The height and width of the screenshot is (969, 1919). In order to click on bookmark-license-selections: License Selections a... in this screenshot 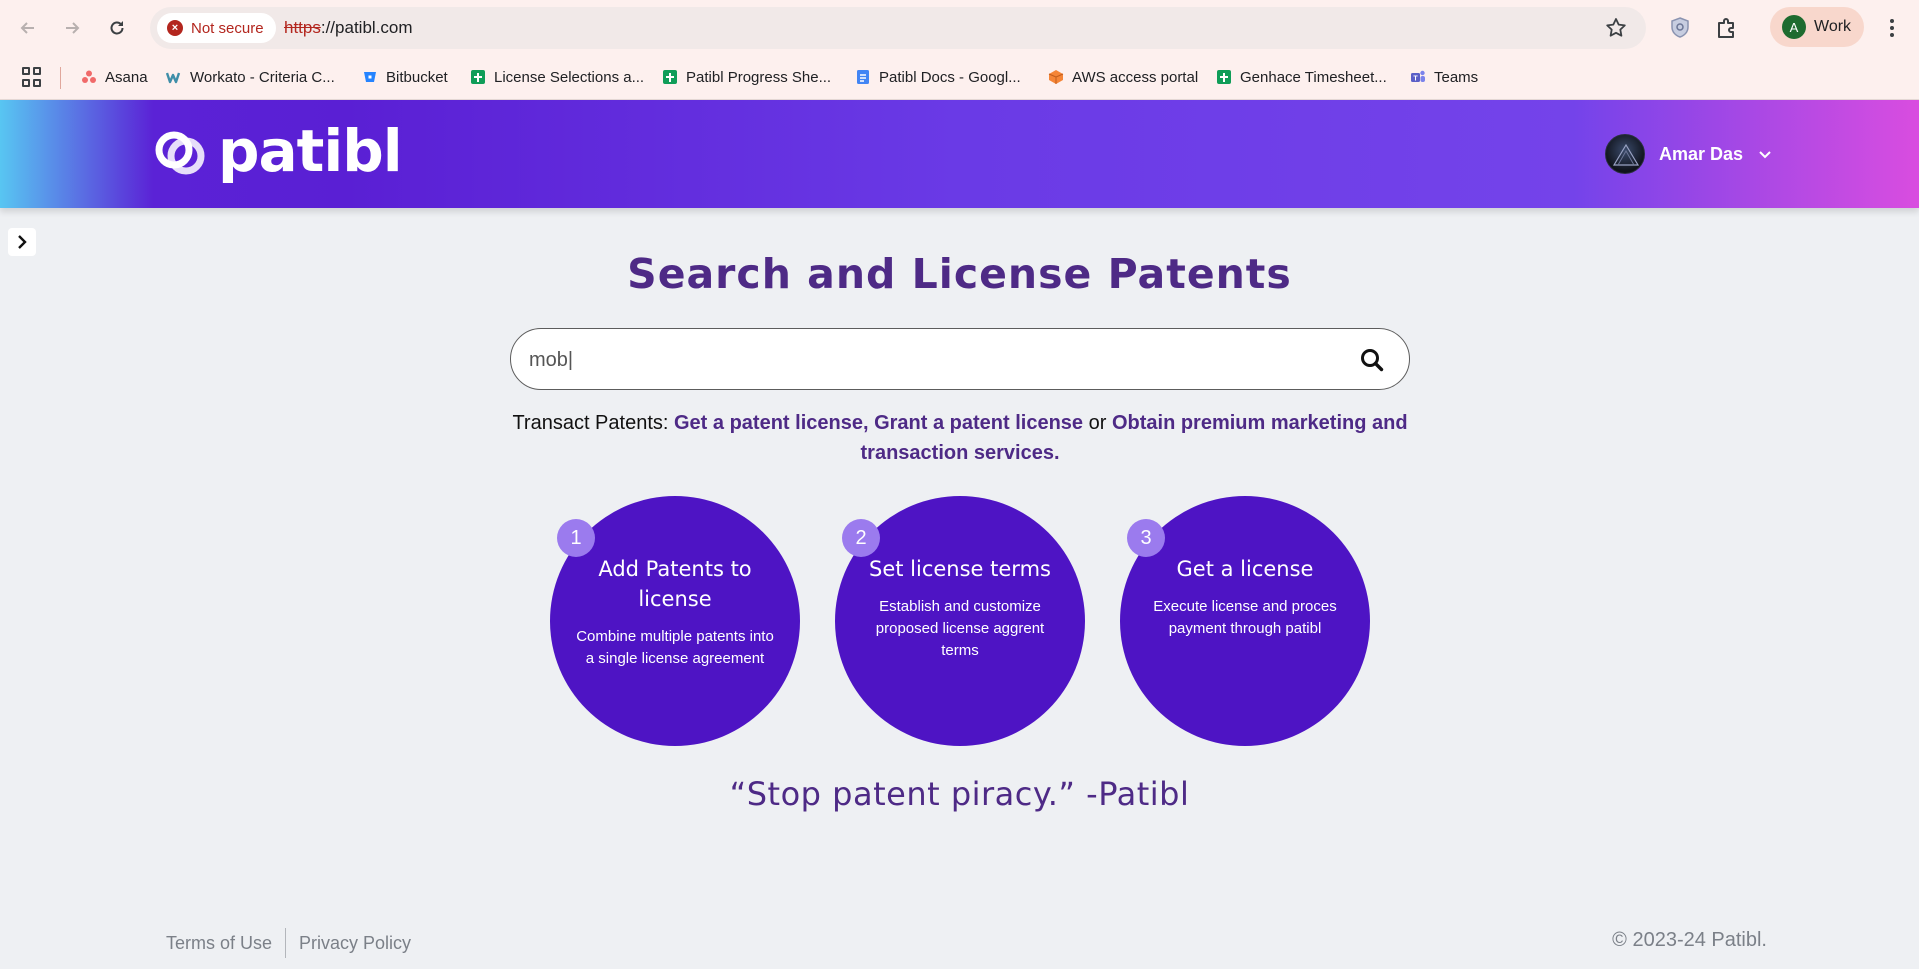, I will do `click(557, 77)`.